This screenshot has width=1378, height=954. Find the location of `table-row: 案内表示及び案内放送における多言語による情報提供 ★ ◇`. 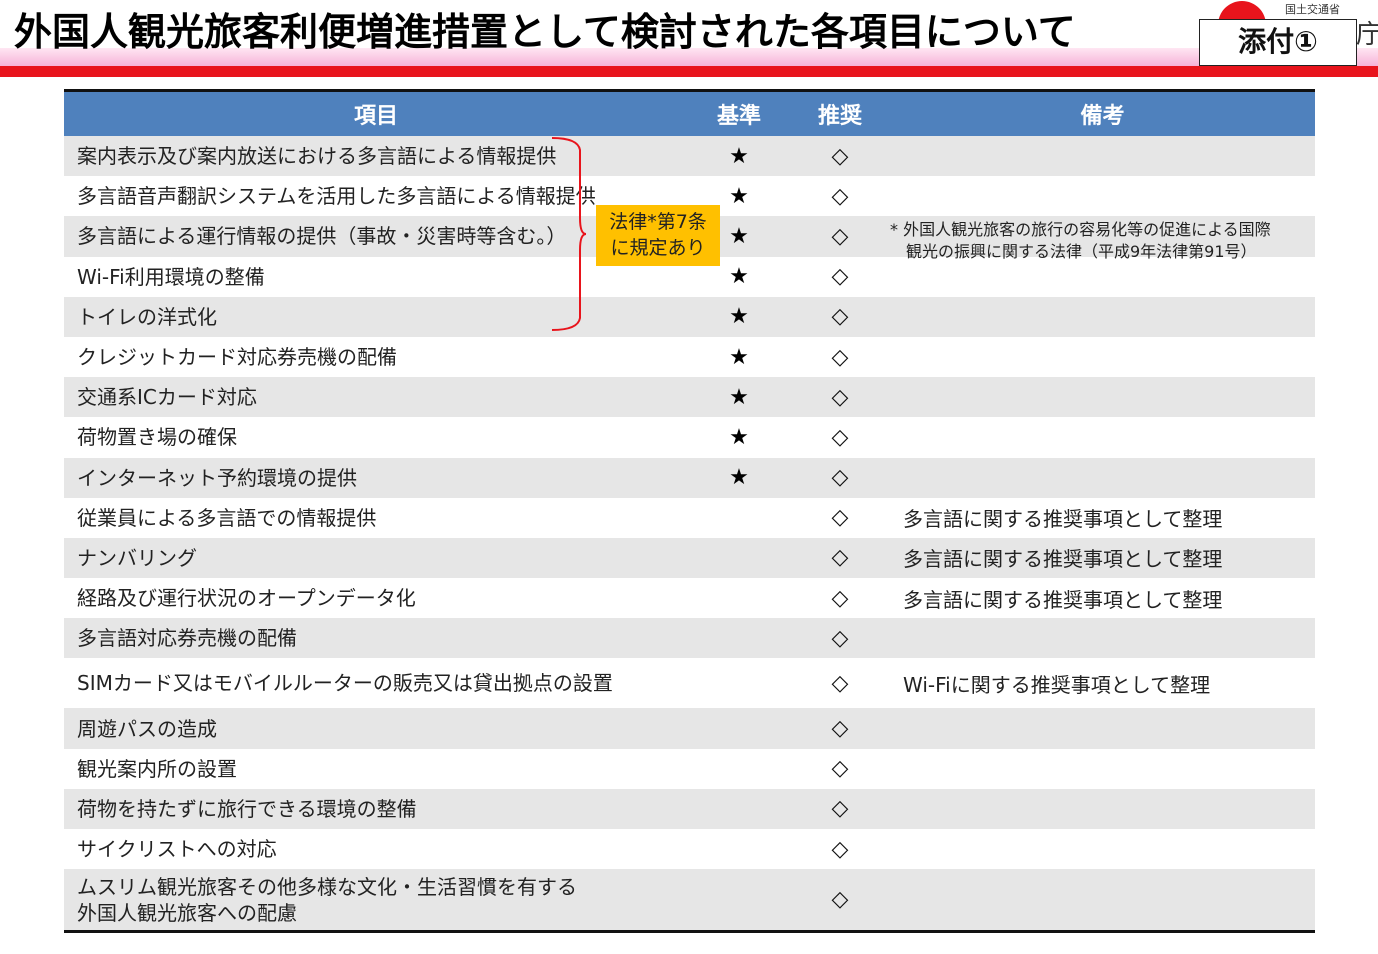

table-row: 案内表示及び案内放送における多言語による情報提供 ★ ◇ is located at coordinates (689, 156).